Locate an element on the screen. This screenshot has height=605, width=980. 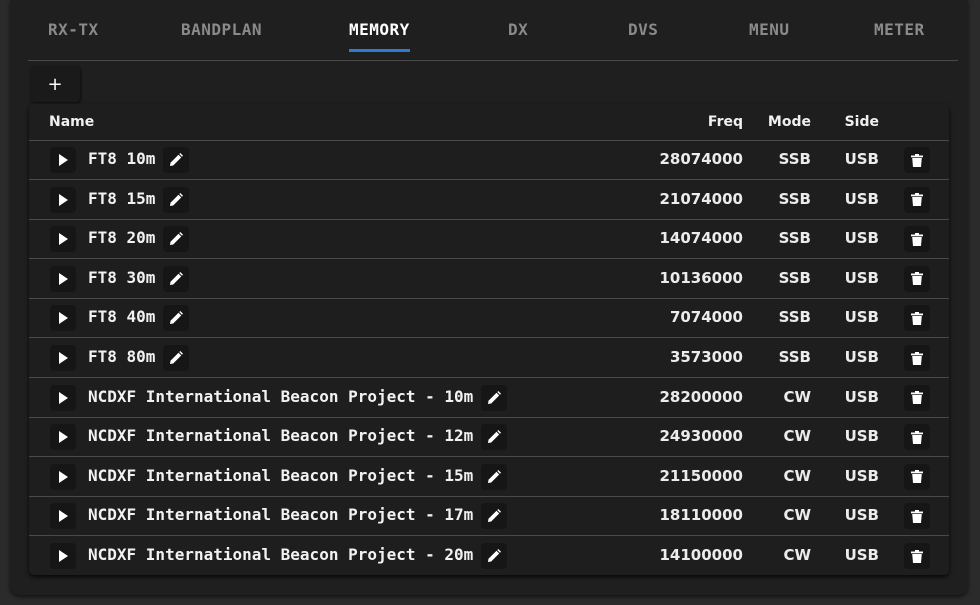
column-mode-header: Mode is located at coordinates (789, 122).